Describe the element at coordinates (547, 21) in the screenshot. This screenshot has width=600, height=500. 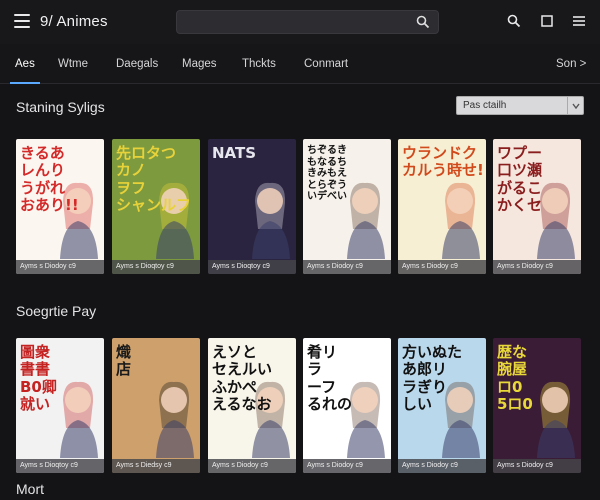
I see `square-icon` at that location.